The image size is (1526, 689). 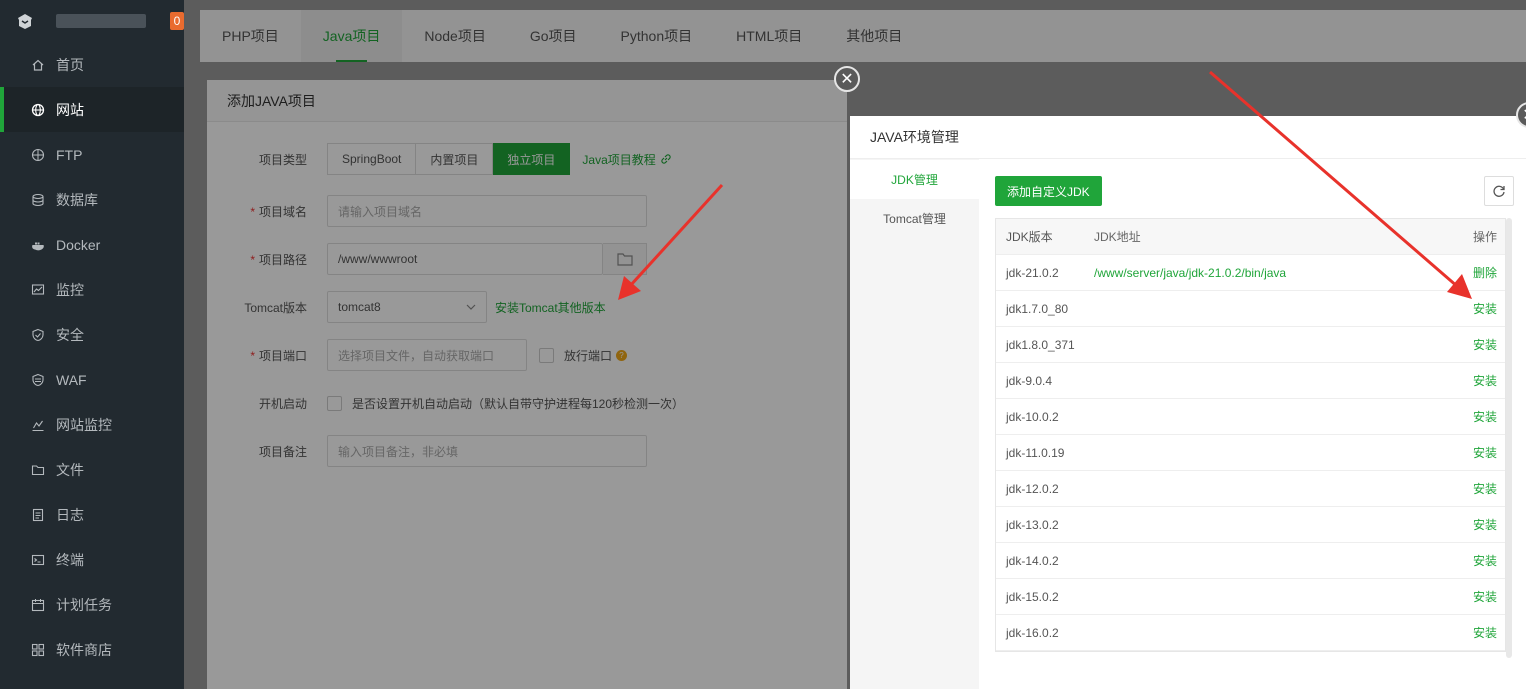 What do you see at coordinates (1048, 191) in the screenshot?
I see `add-custom-jdk-button: 添加自定义JDK` at bounding box center [1048, 191].